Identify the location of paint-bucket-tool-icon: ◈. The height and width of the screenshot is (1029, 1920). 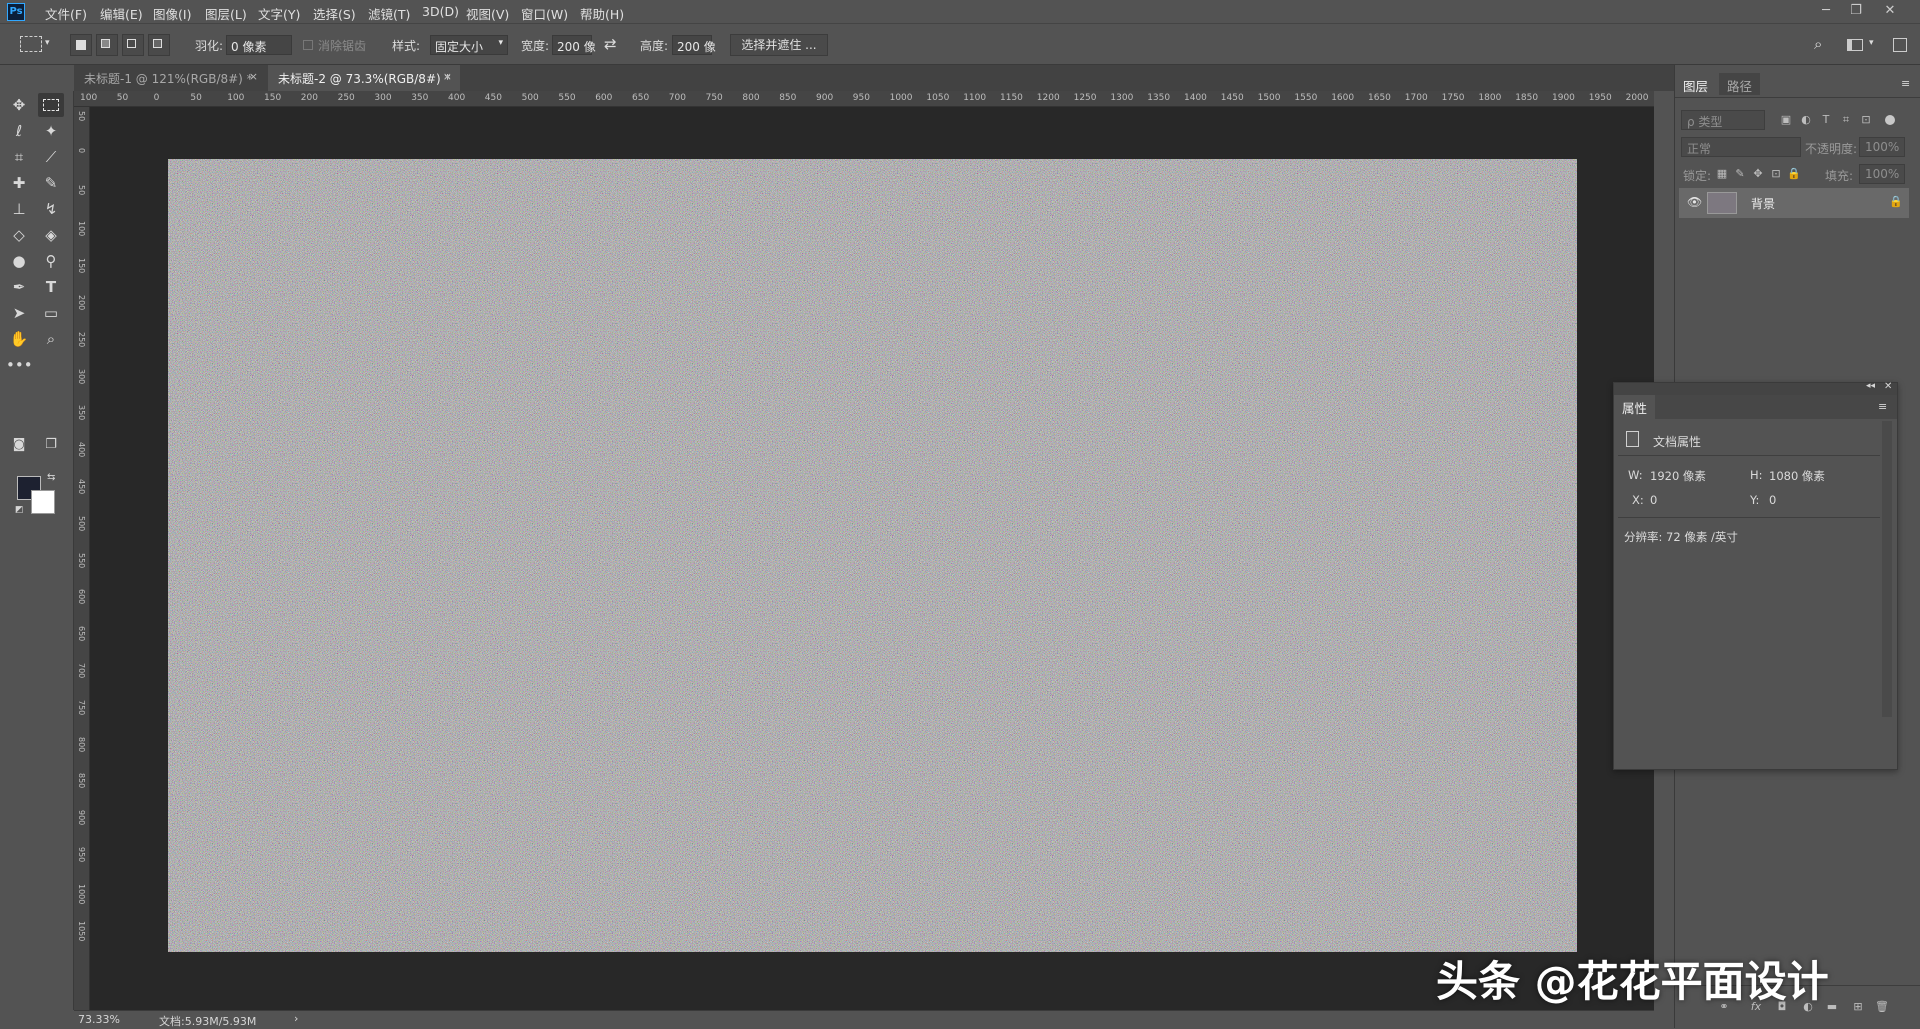
(51, 235).